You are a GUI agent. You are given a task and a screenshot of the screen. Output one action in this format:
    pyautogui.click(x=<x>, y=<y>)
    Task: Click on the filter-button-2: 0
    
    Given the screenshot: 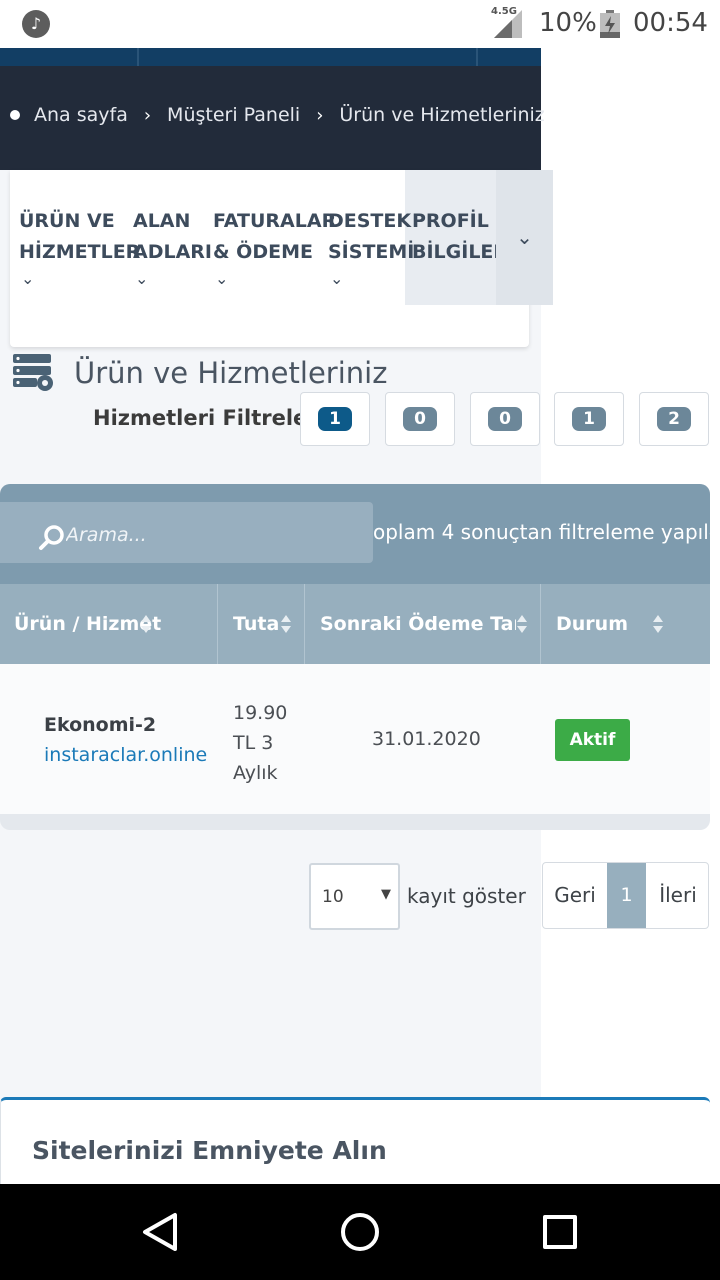 What is the action you would take?
    pyautogui.click(x=420, y=419)
    